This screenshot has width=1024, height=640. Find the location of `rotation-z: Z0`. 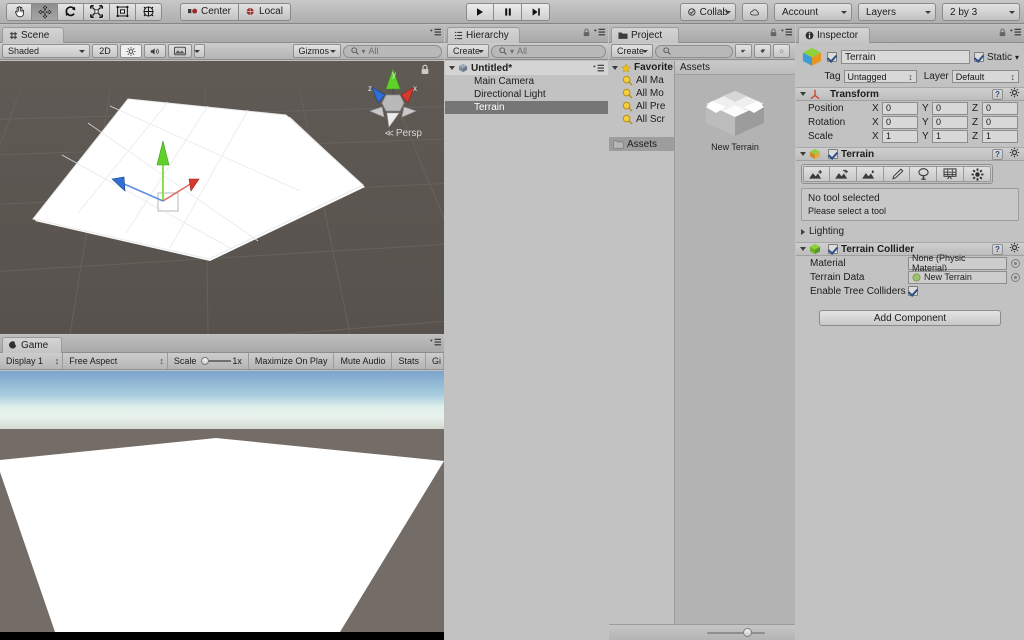

rotation-z: Z0 is located at coordinates (995, 122).